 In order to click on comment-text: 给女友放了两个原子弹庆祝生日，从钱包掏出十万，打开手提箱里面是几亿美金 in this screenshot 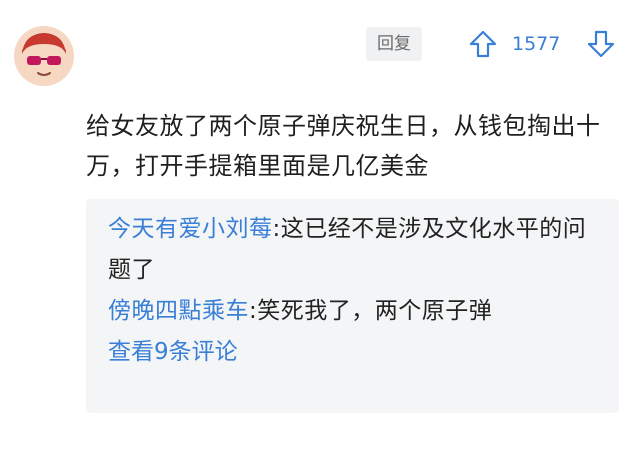, I will do `click(343, 146)`.